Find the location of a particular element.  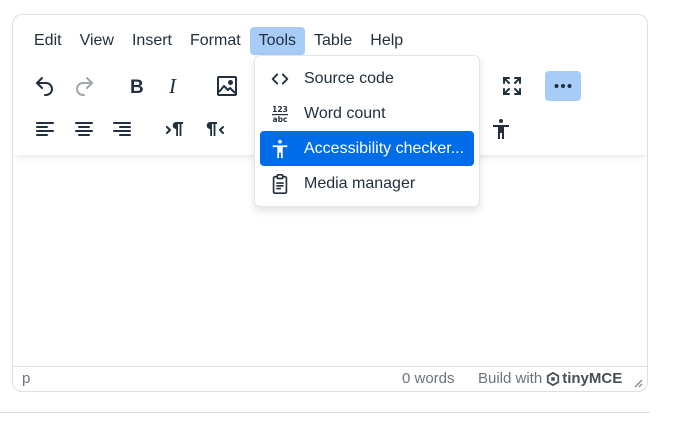

menu-item-source-code: Source code is located at coordinates (367, 78).